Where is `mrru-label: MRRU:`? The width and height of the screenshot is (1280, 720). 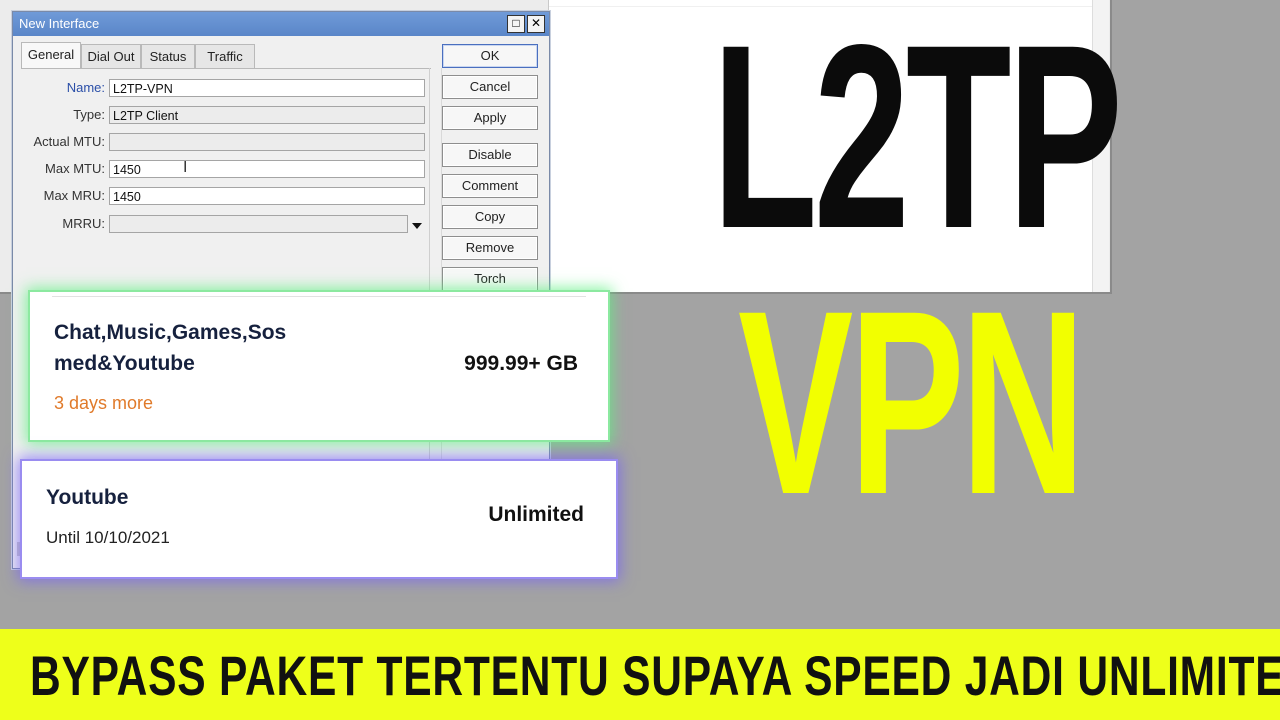
mrru-label: MRRU: is located at coordinates (83, 223).